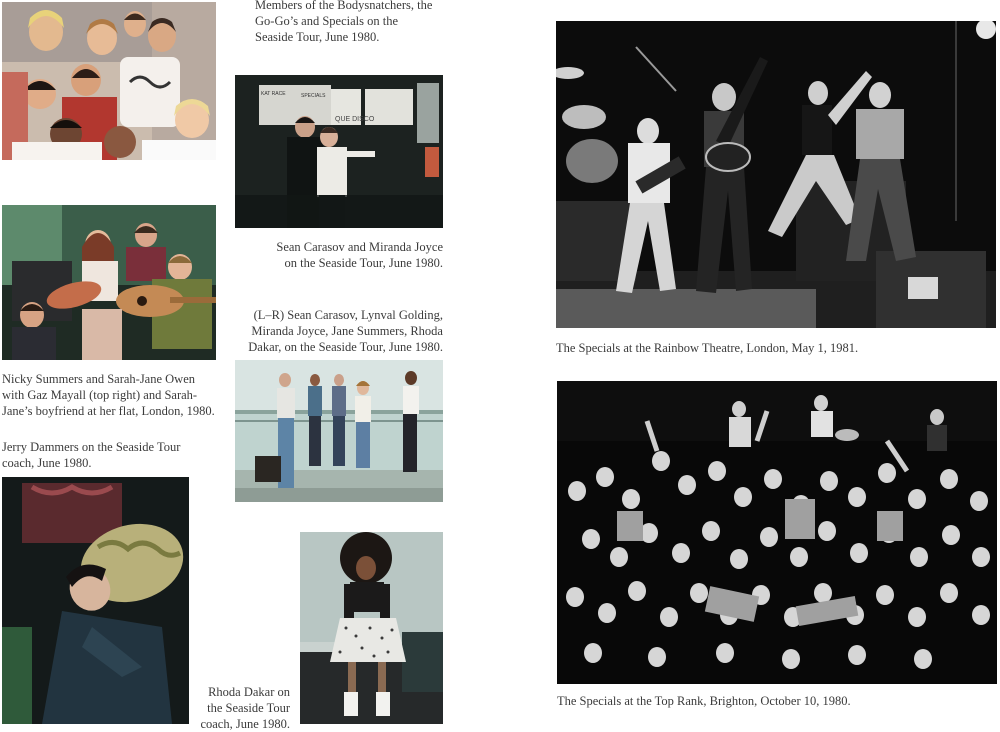 The width and height of the screenshot is (1000, 732). I want to click on photo-jerry-dammers, so click(95, 600).